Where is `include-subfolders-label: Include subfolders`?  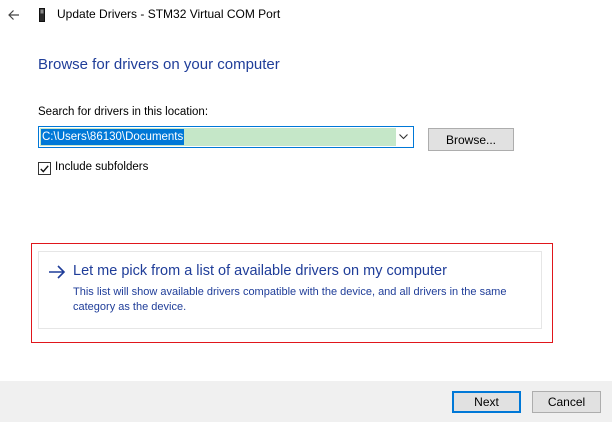
include-subfolders-label: Include subfolders is located at coordinates (101, 167).